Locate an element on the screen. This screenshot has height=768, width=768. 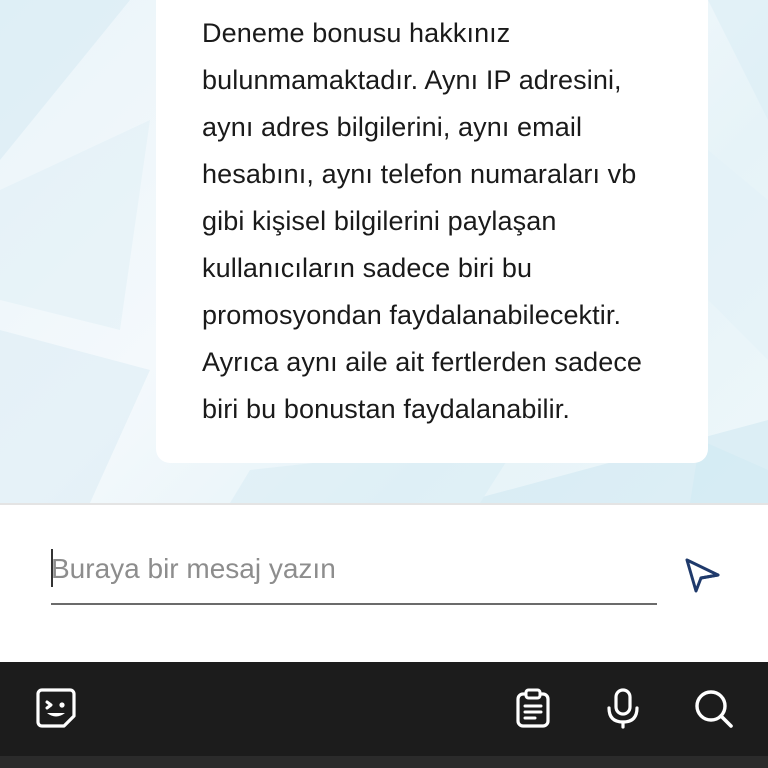
voice-input-button is located at coordinates (623, 708).